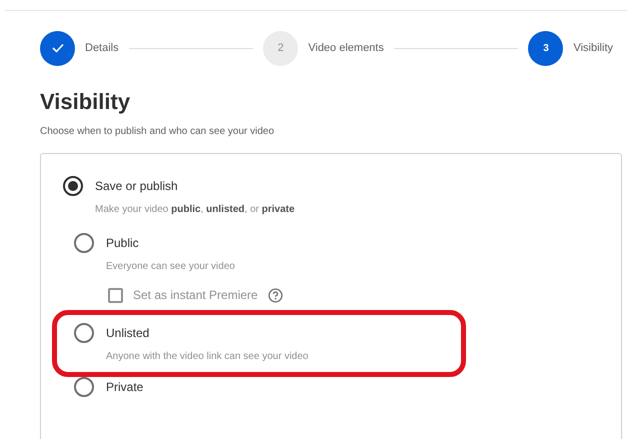  I want to click on checkbox-label: Set as instant Premiere, so click(195, 295).